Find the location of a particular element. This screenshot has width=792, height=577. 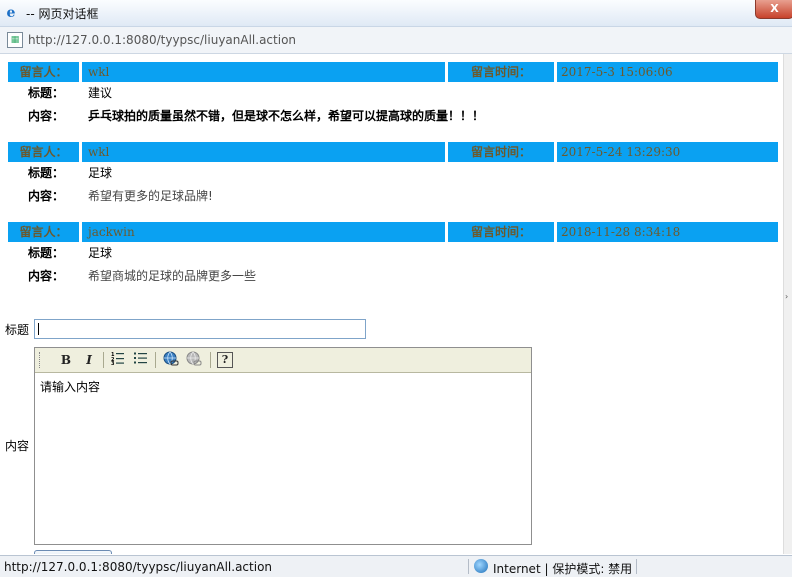

message-title: 建议 is located at coordinates (100, 93).